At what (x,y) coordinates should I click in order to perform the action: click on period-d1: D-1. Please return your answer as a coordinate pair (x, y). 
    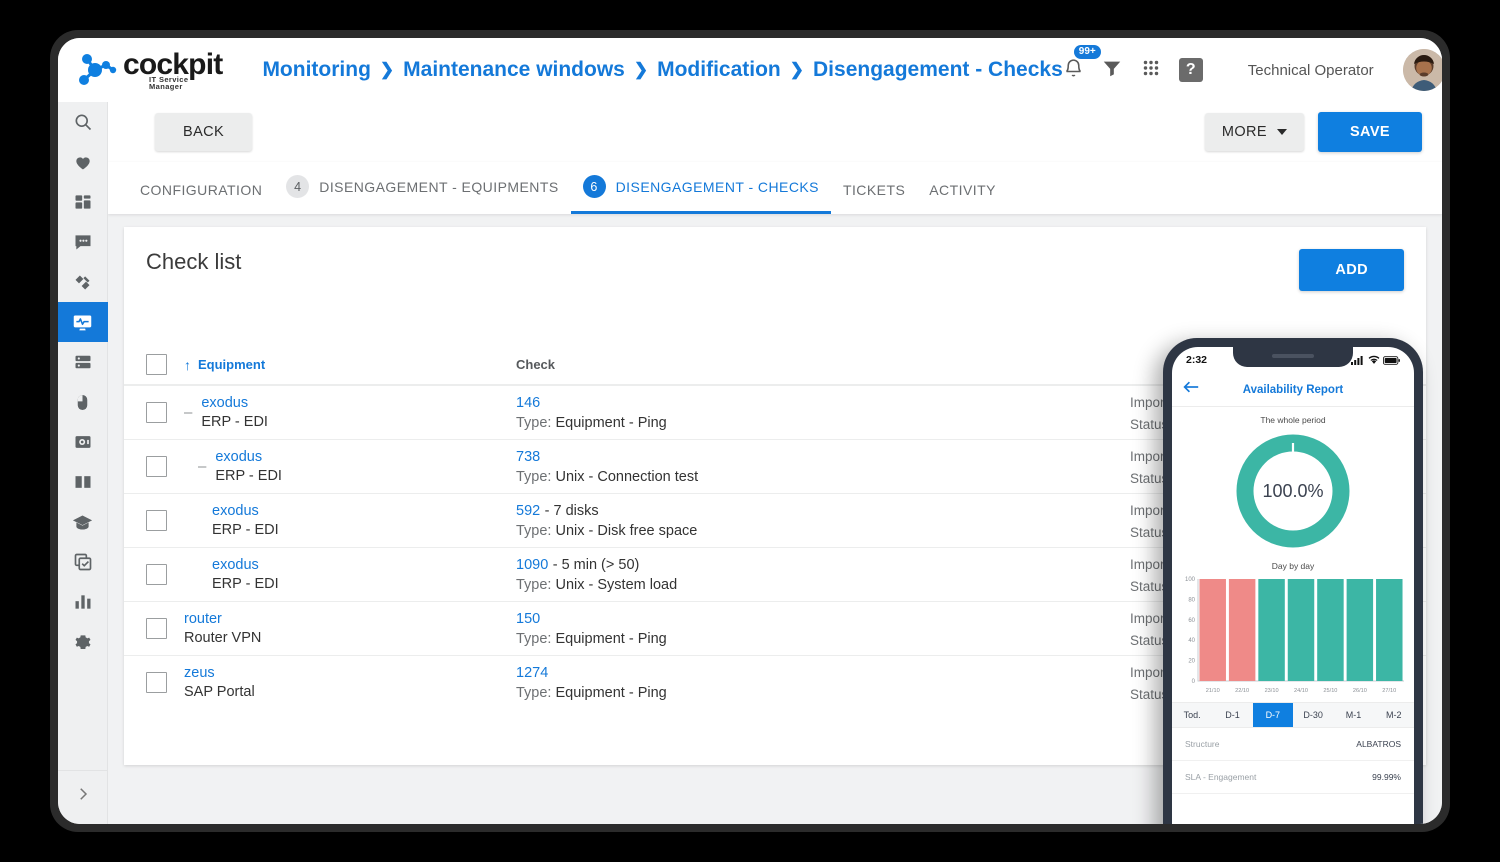
    Looking at the image, I should click on (1232, 715).